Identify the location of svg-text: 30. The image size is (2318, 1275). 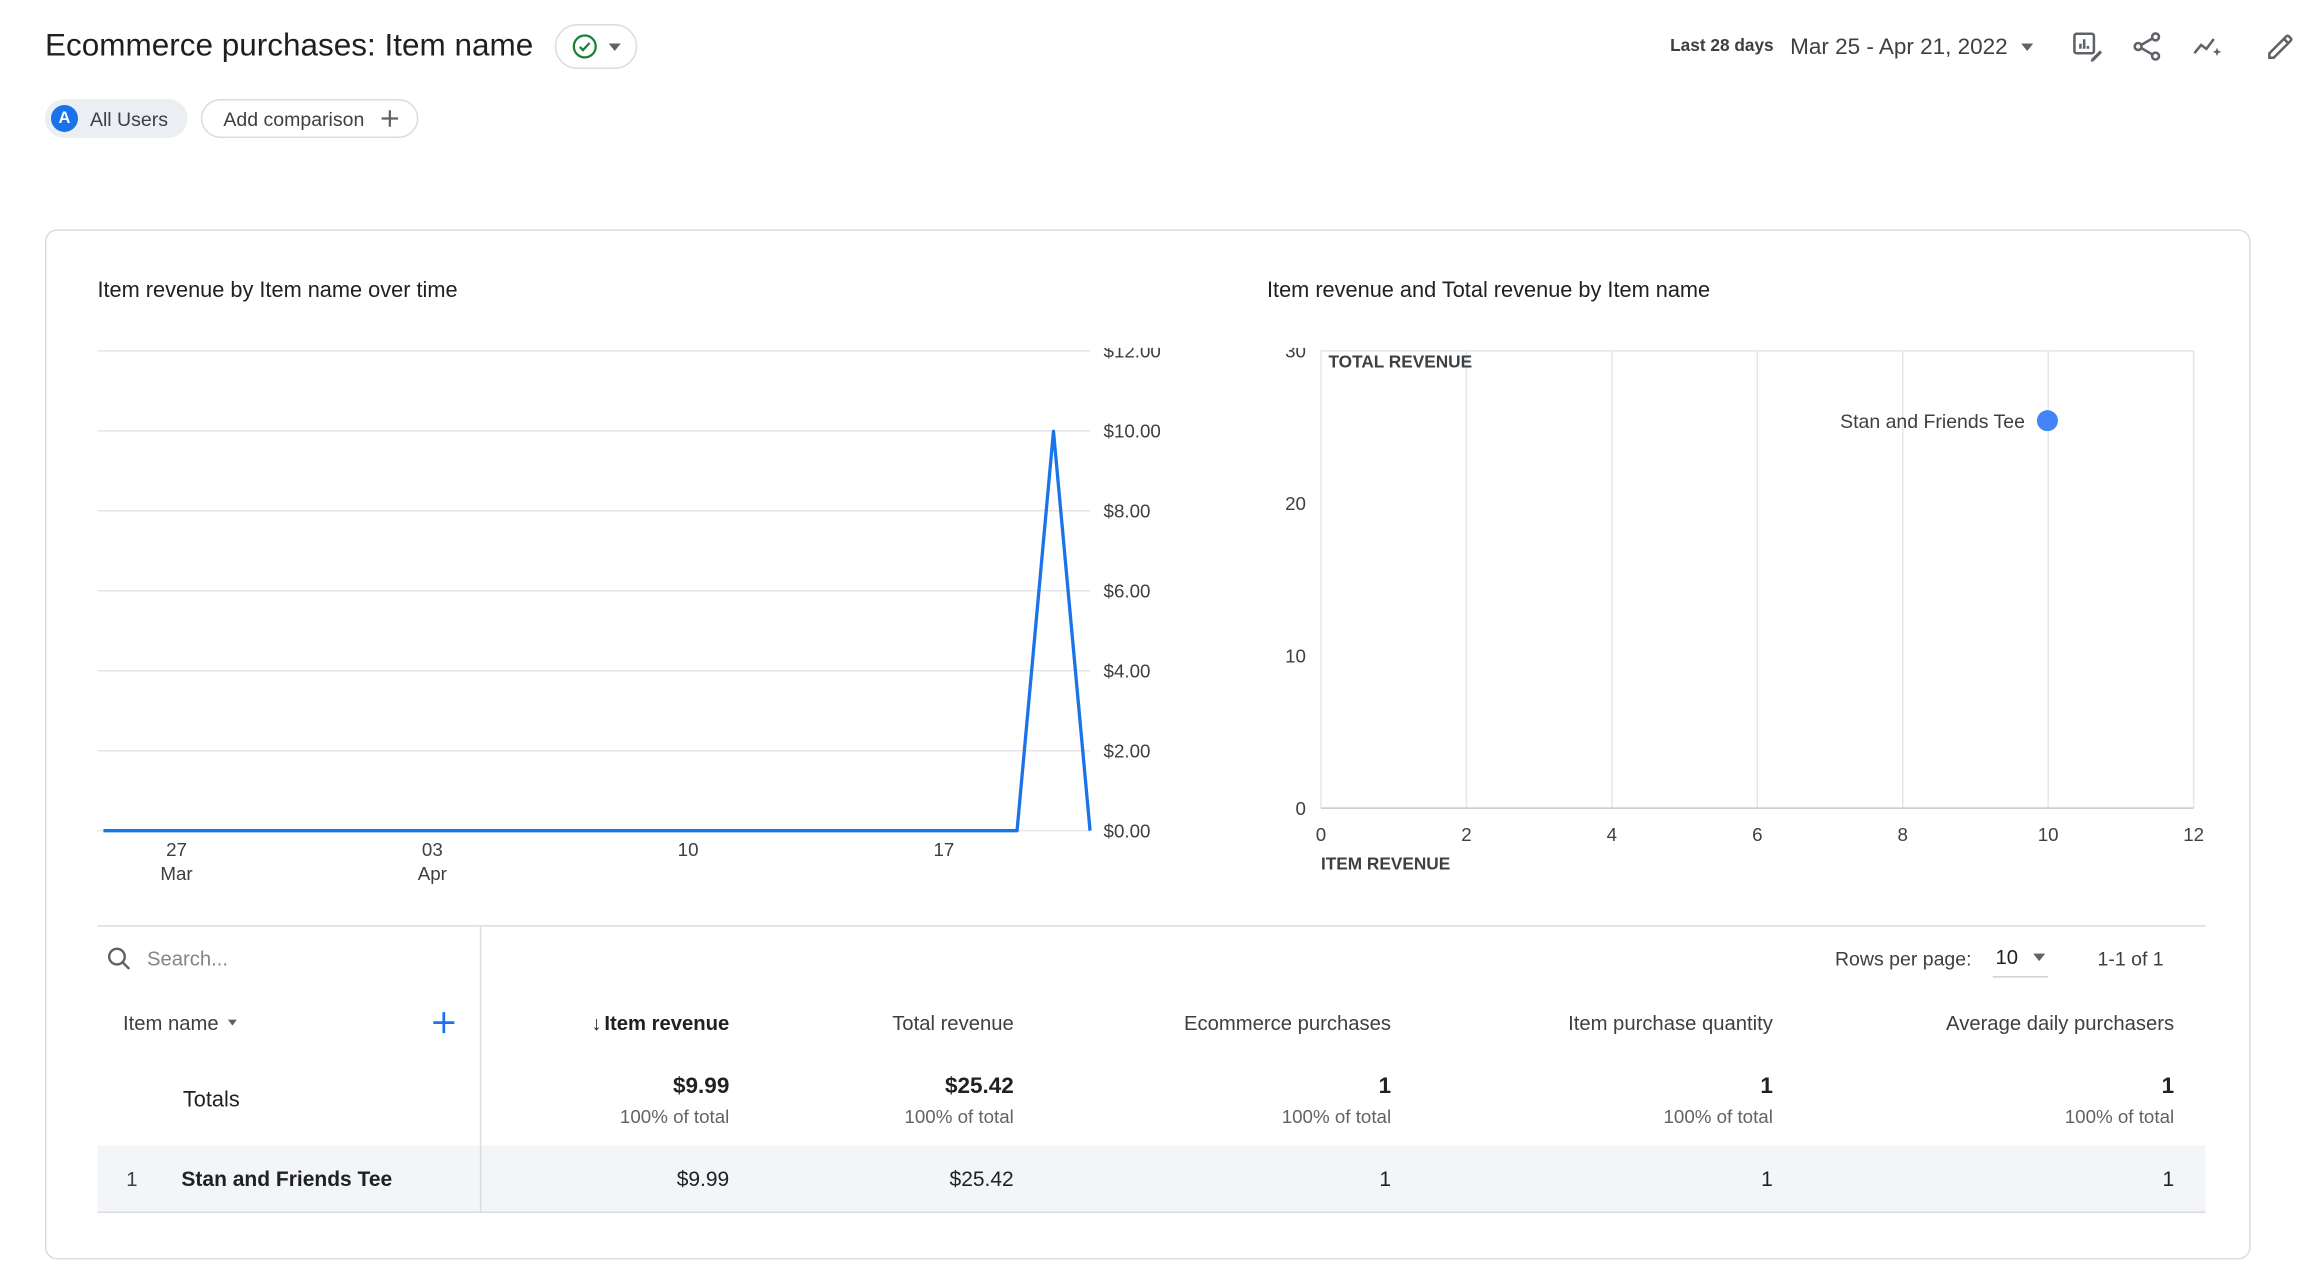
(1295, 355).